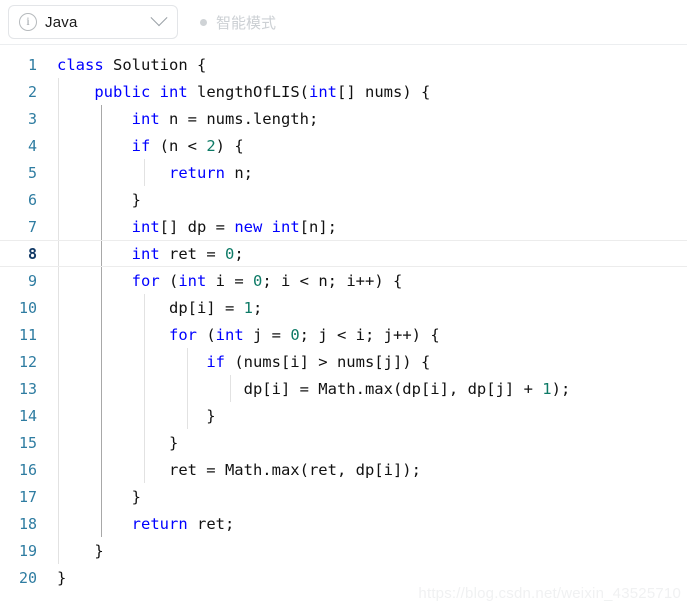  I want to click on line-number: 4, so click(32, 145).